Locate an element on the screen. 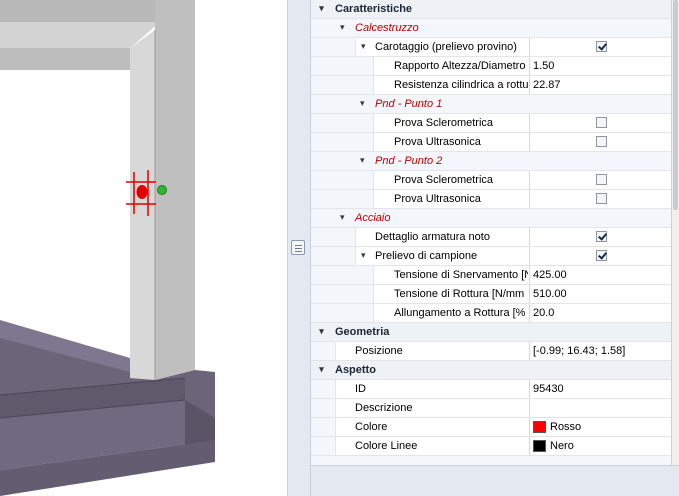 This screenshot has width=679, height=496. property-value: 425.00 is located at coordinates (550, 275).